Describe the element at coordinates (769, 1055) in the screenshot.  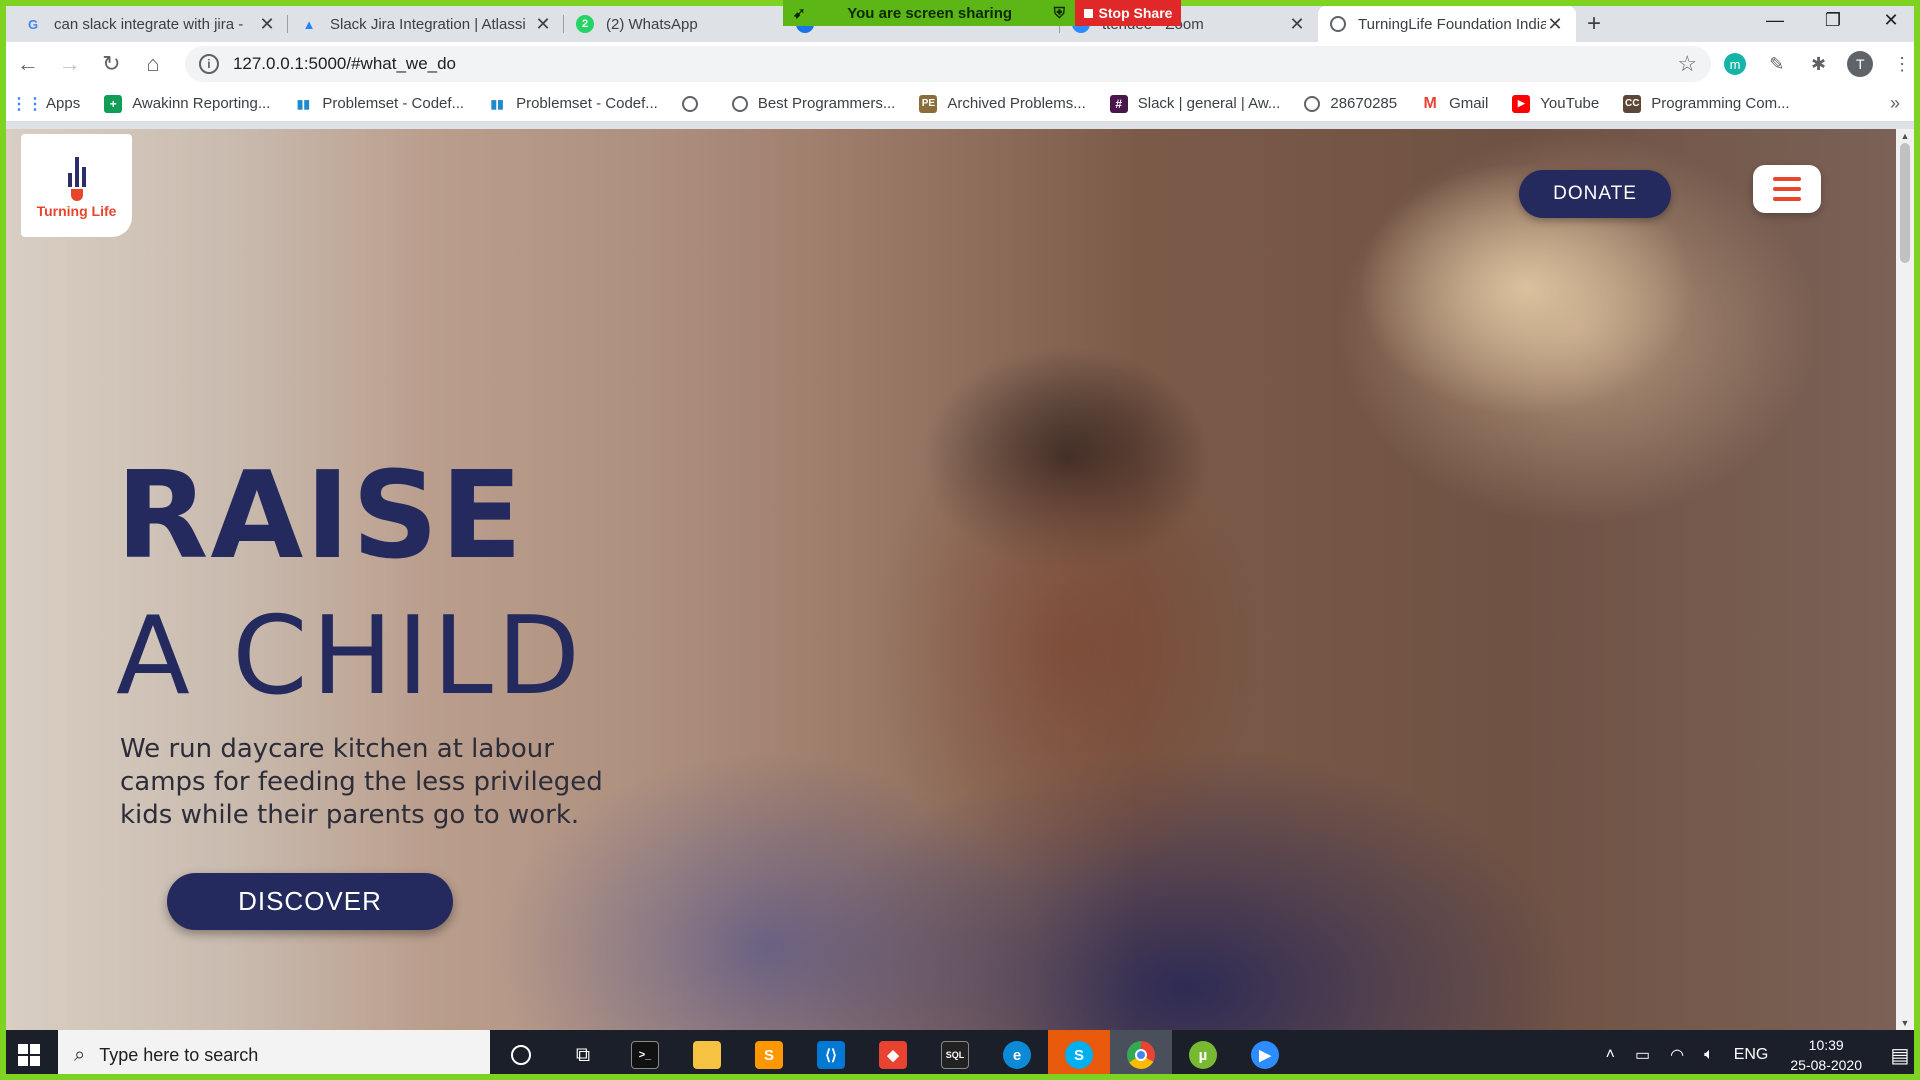
I see `sublime-text-icon: S` at that location.